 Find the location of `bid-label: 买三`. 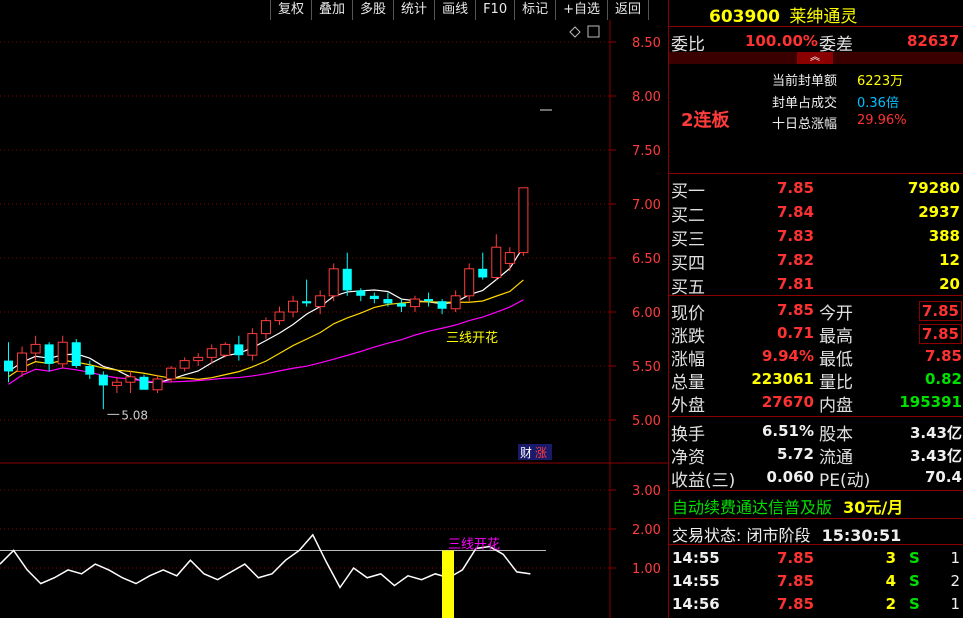

bid-label: 买三 is located at coordinates (688, 240).